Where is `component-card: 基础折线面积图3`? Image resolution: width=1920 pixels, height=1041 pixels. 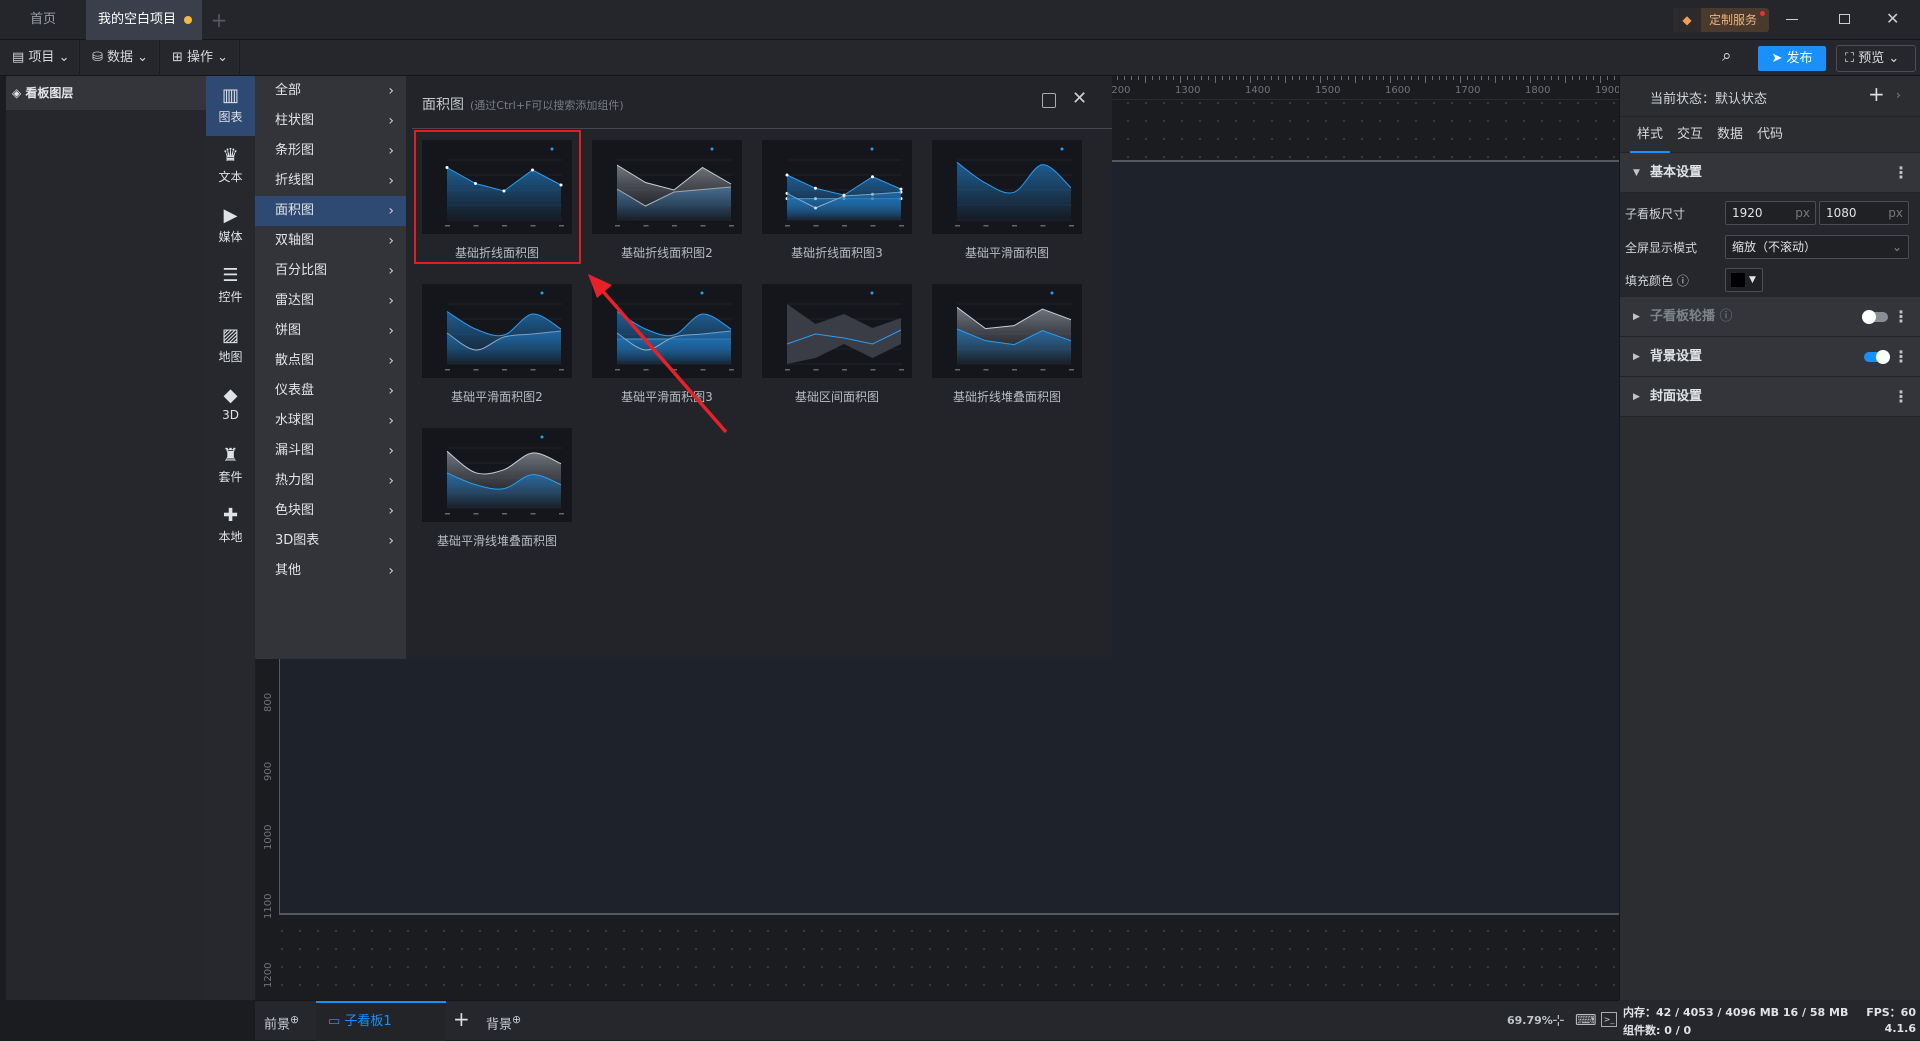
component-card: 基础折线面积图3 is located at coordinates (837, 200).